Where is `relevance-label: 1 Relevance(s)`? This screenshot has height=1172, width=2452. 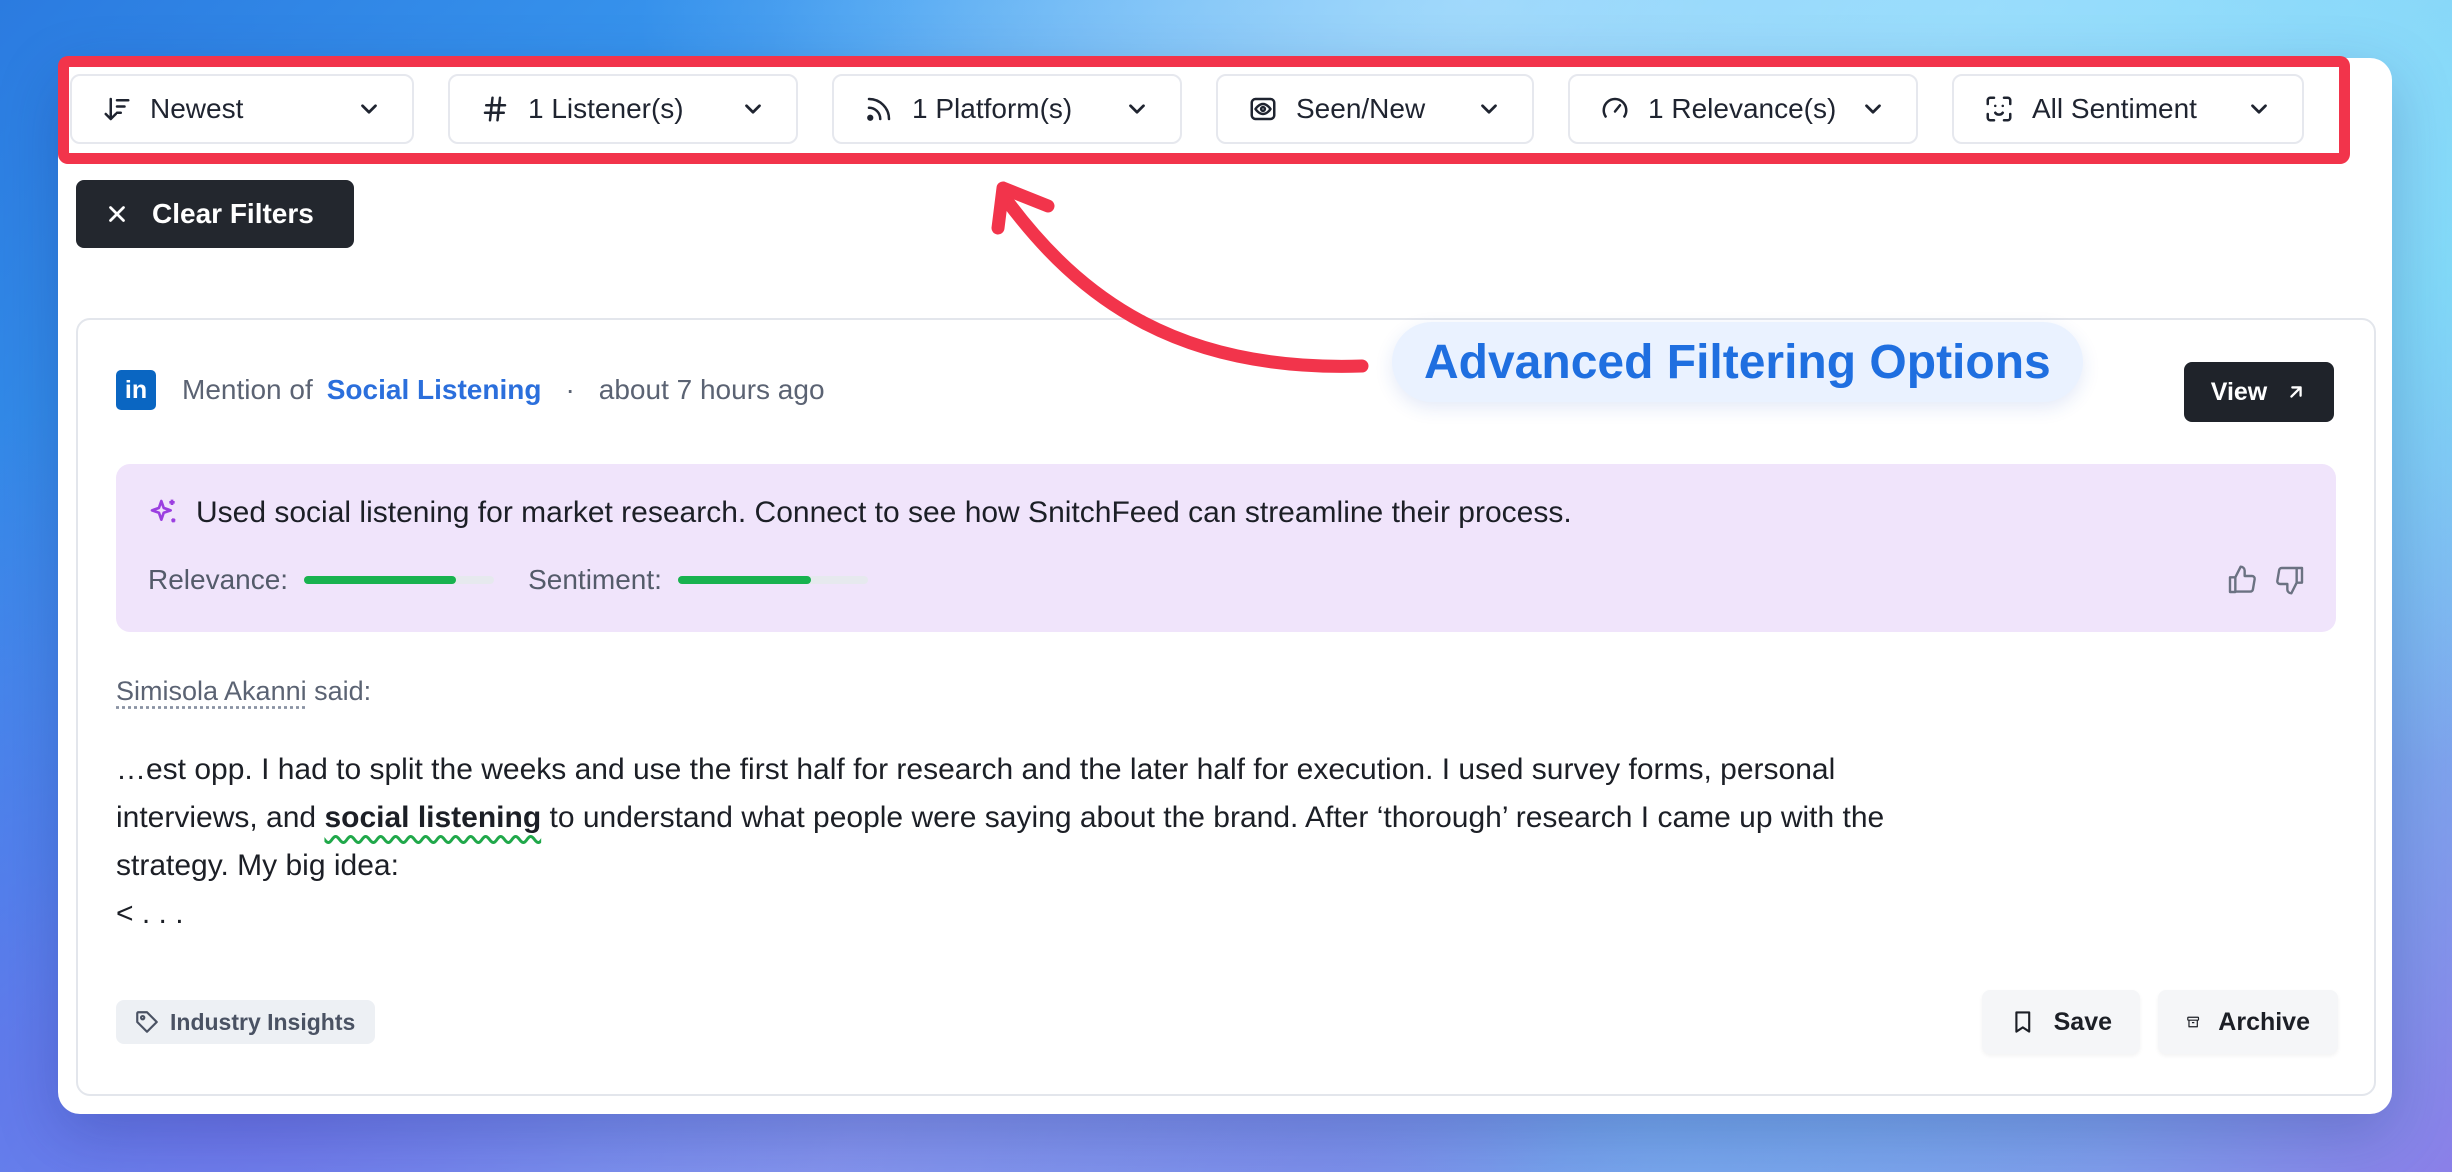
relevance-label: 1 Relevance(s) is located at coordinates (1742, 108).